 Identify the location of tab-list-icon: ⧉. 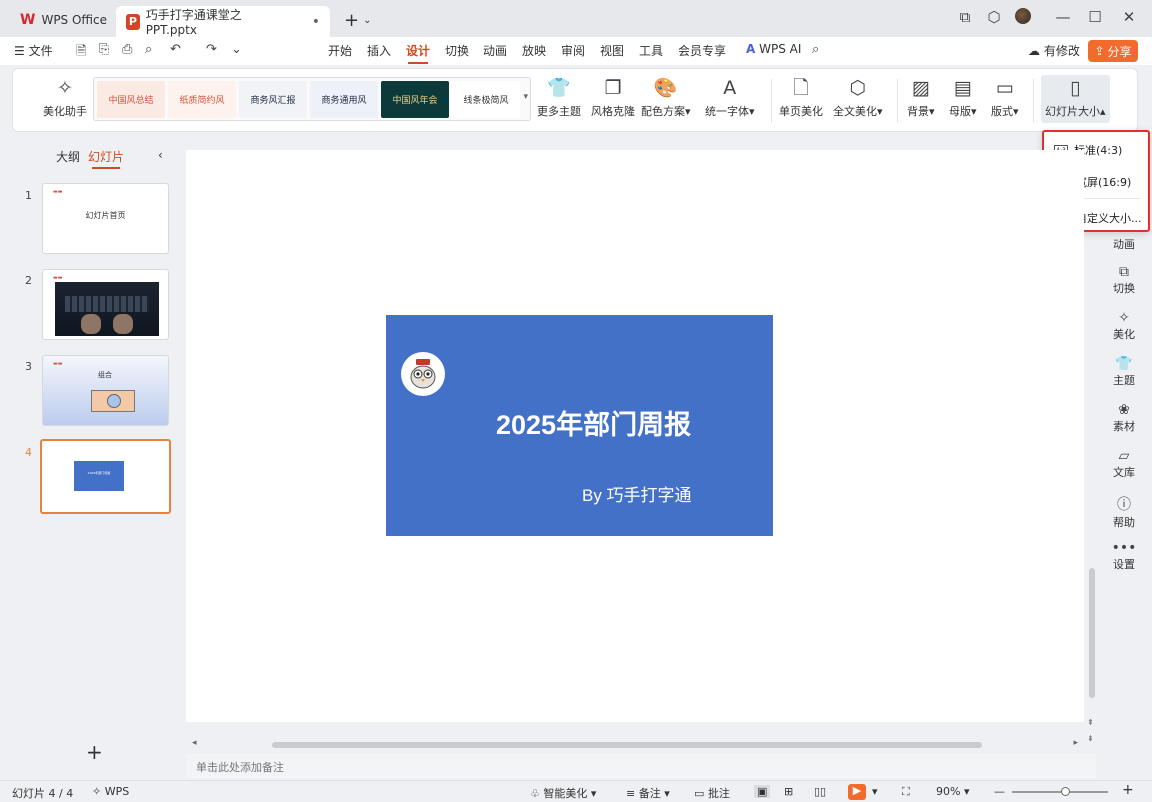
(965, 17).